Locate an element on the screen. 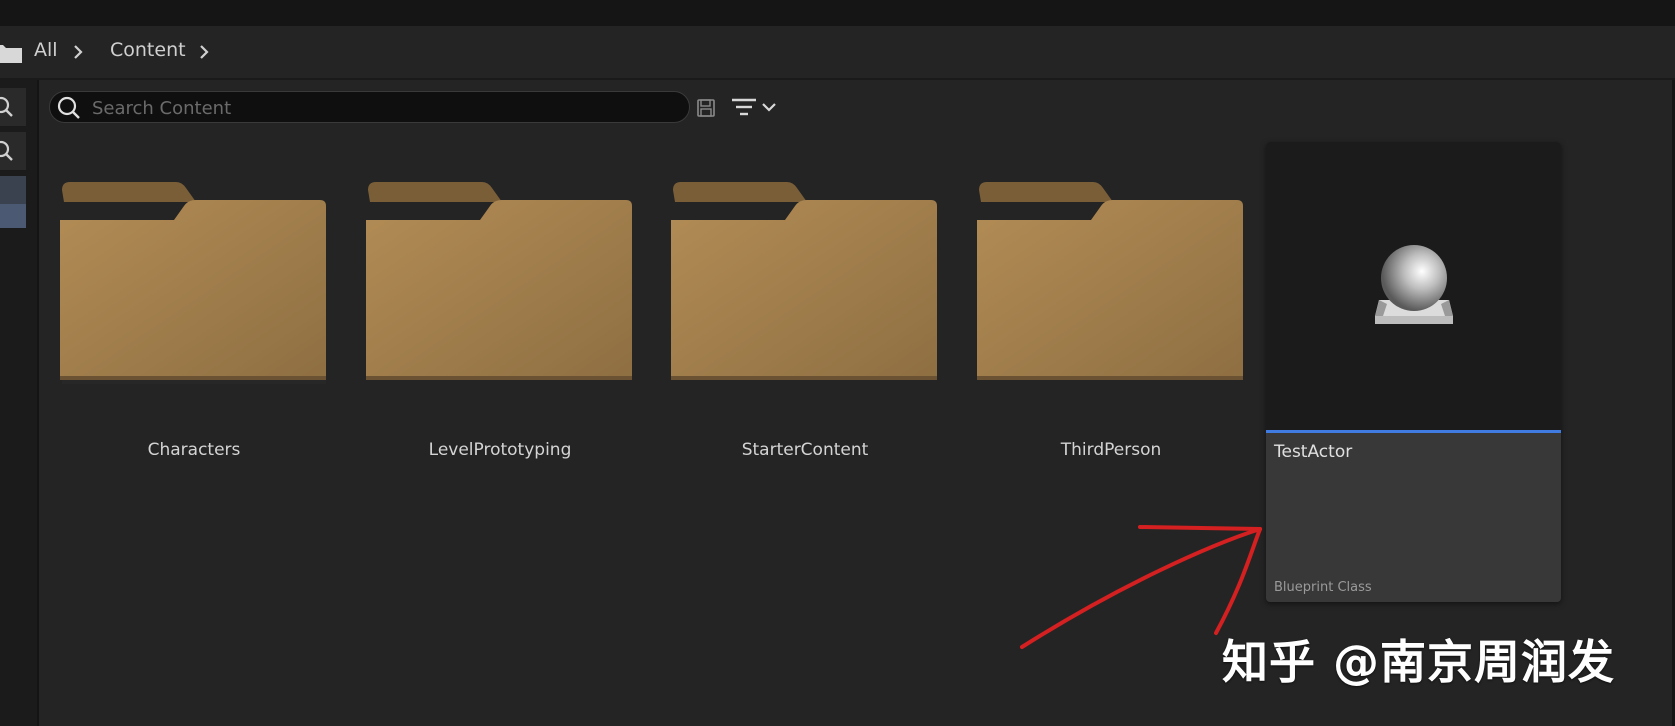 This screenshot has height=726, width=1675. folder-label: LevelPrototyping is located at coordinates (500, 450).